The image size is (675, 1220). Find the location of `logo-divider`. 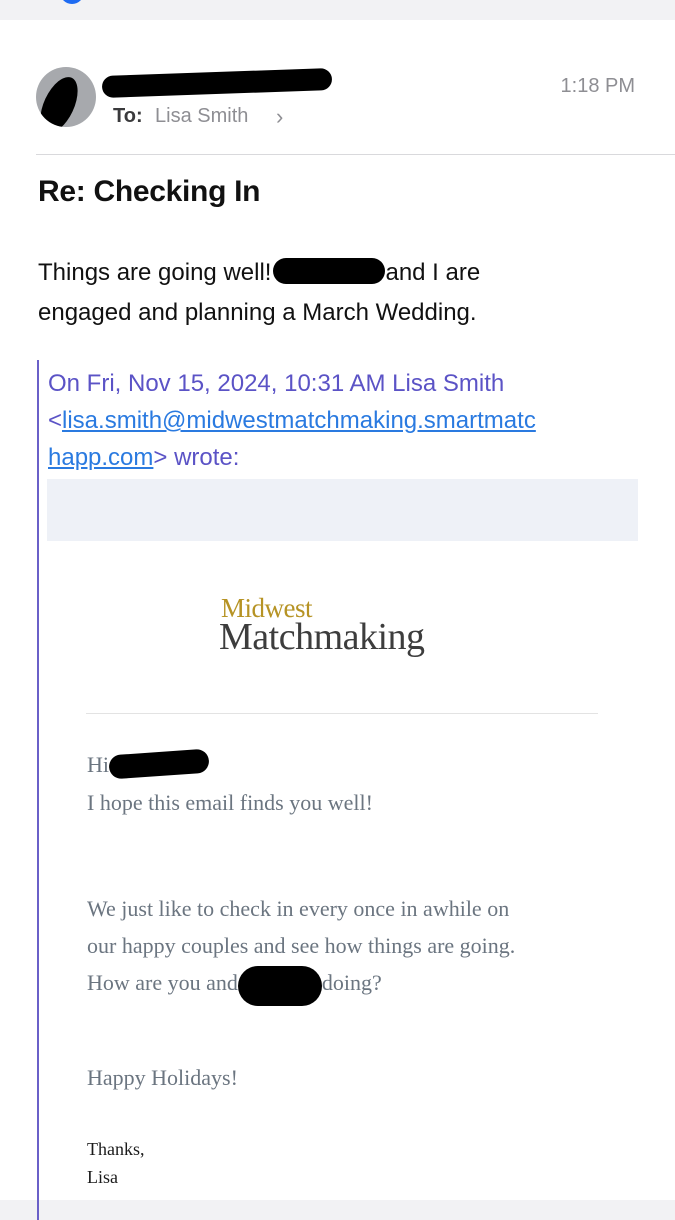

logo-divider is located at coordinates (342, 713).